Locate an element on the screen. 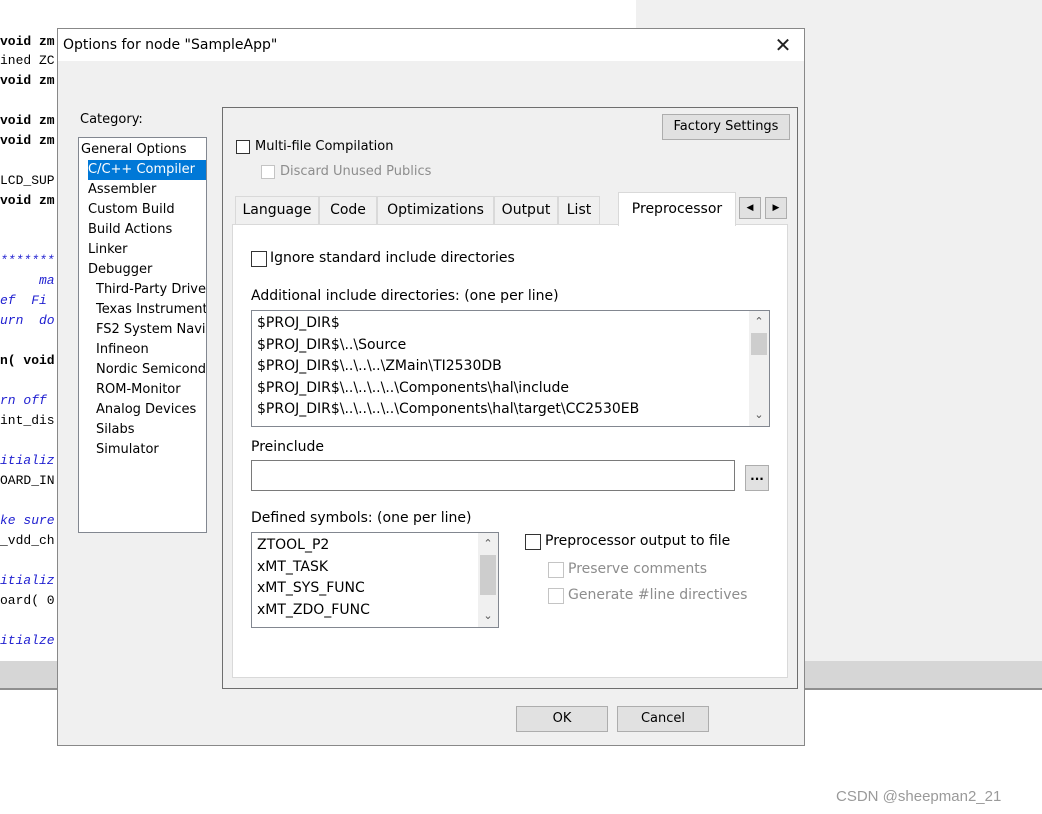  category-item: Assembler is located at coordinates (122, 190).